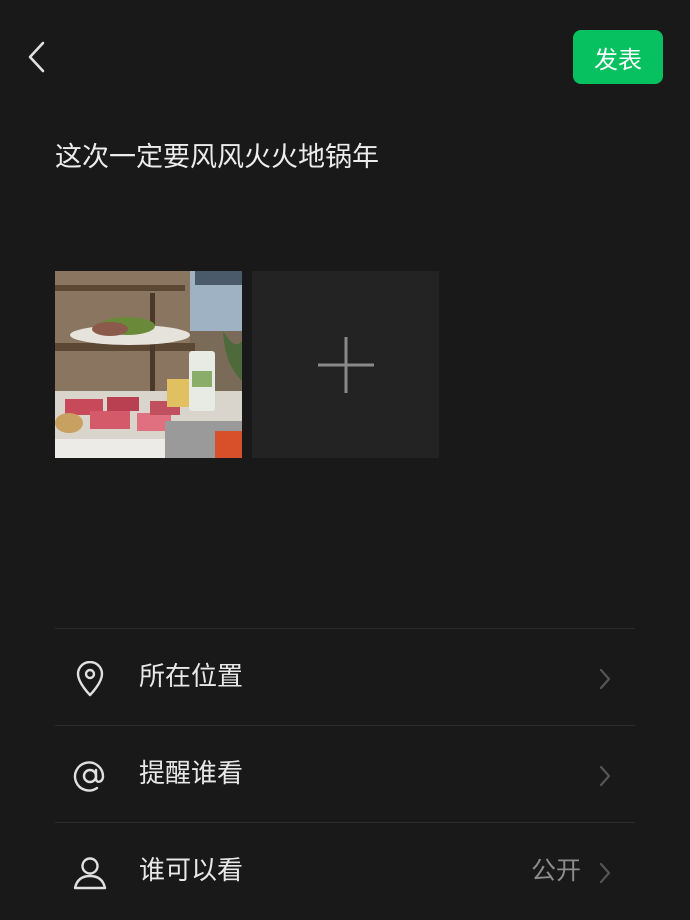 This screenshot has width=690, height=920. I want to click on chevron-left-icon, so click(36, 57).